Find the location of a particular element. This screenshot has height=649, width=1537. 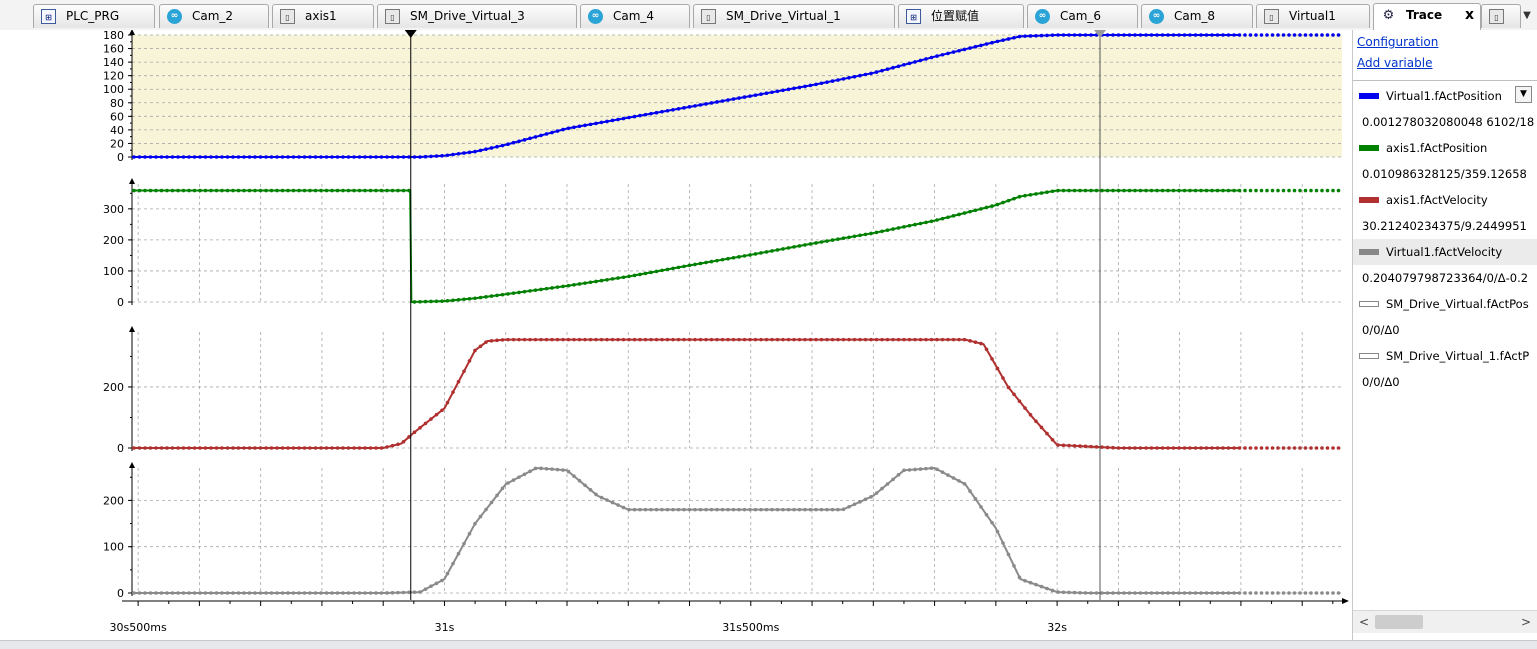

tab-trace: ⚙ Trace x is located at coordinates (1427, 16).